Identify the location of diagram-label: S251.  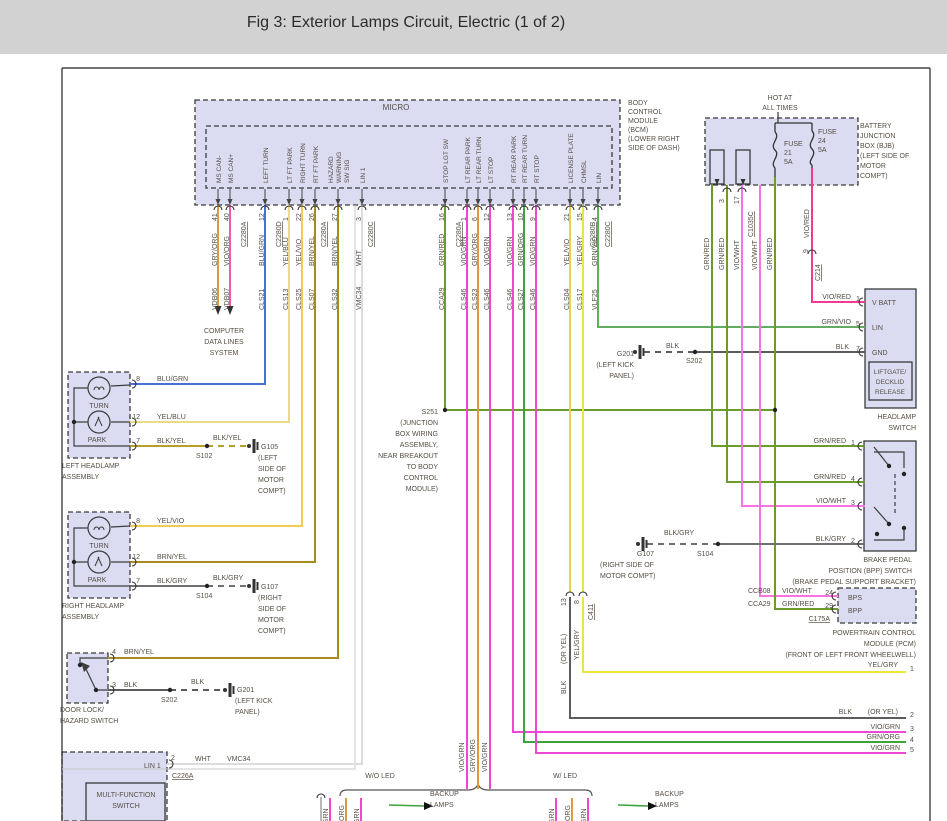
(430, 412).